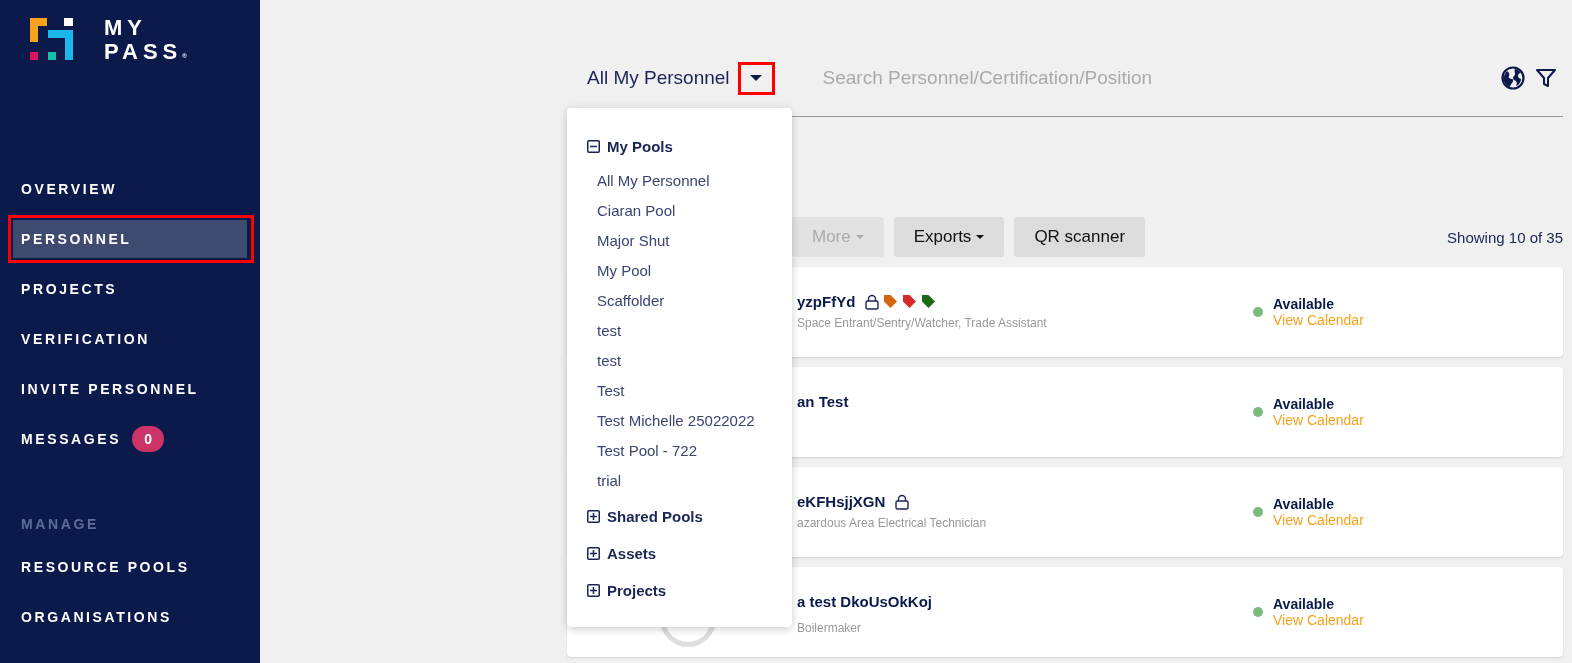 Image resolution: width=1572 pixels, height=663 pixels. Describe the element at coordinates (105, 567) in the screenshot. I see `nav-item: RESOURCE POOLS` at that location.